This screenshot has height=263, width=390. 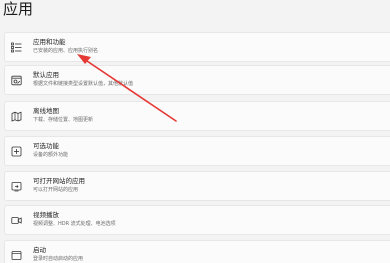 I want to click on default-apps-icon, so click(x=16, y=80).